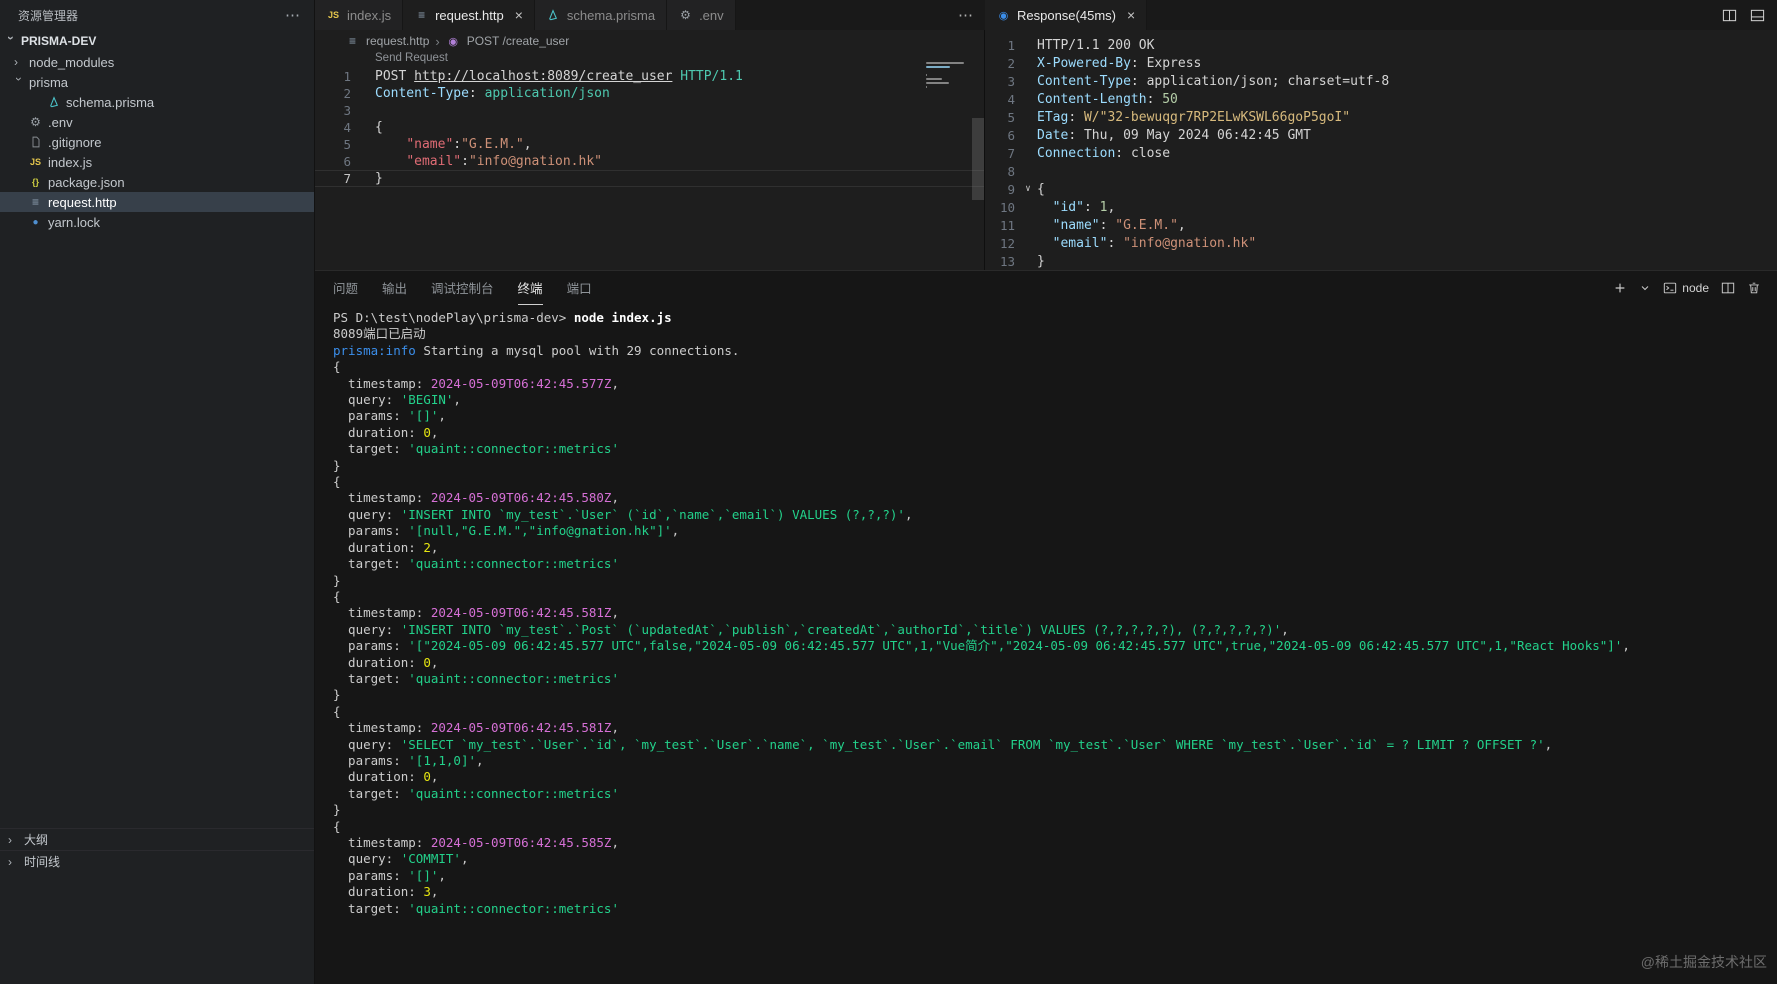  What do you see at coordinates (157, 41) in the screenshot?
I see `sidebar-item-prisma-dev: › PRISMA-DEV` at bounding box center [157, 41].